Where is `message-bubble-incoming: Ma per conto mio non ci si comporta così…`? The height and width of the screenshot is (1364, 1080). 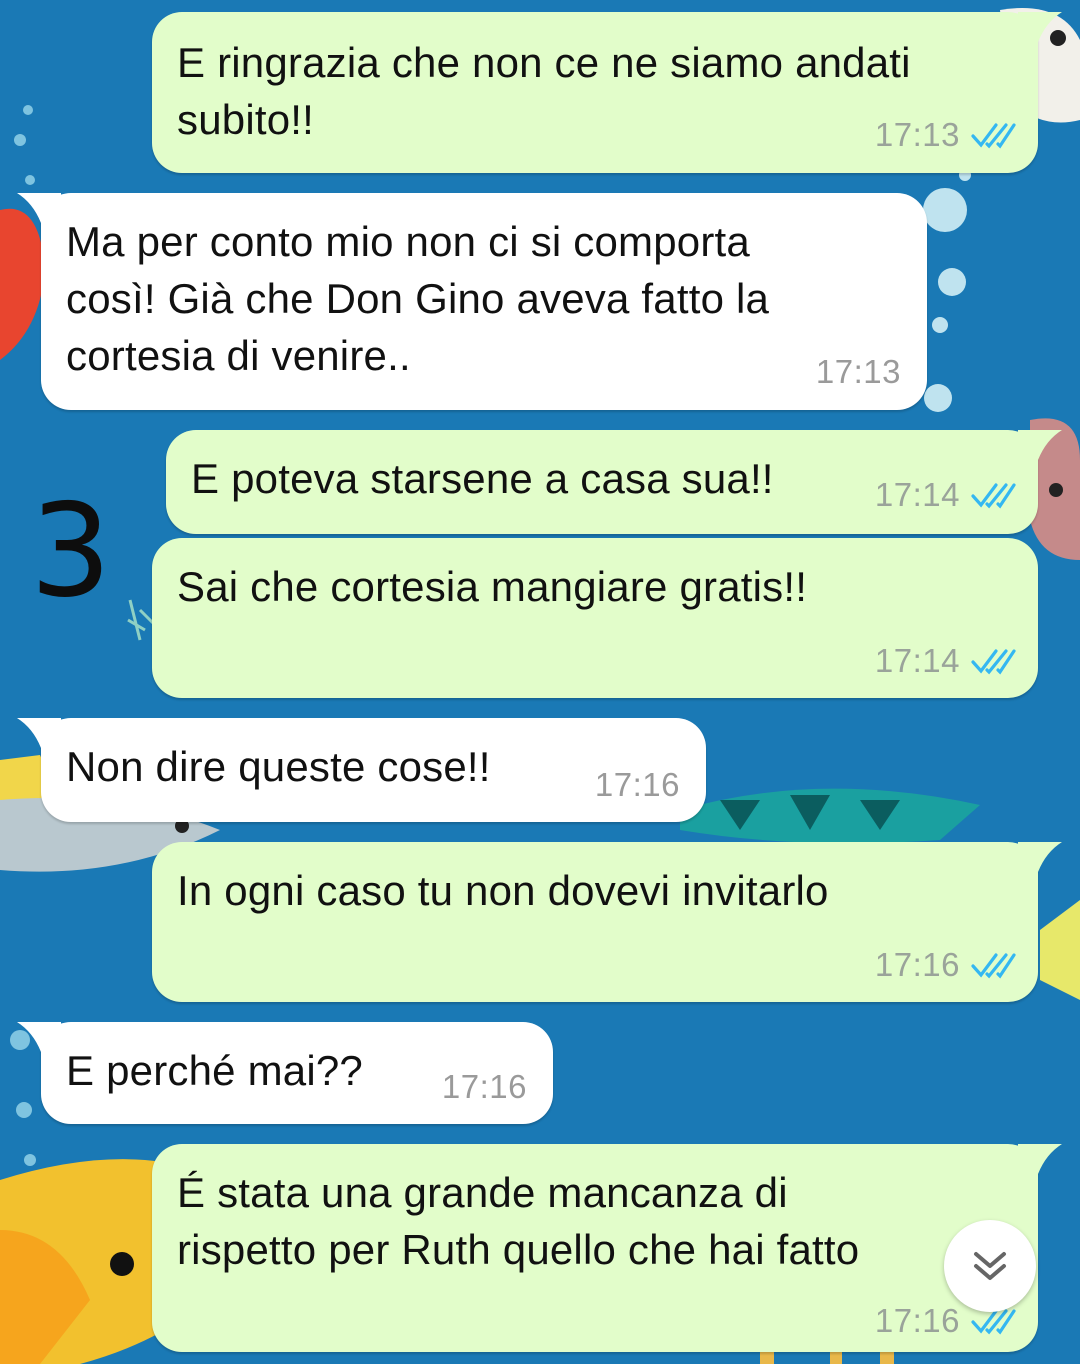
message-bubble-incoming: Ma per conto mio non ci si comporta così… is located at coordinates (472, 301).